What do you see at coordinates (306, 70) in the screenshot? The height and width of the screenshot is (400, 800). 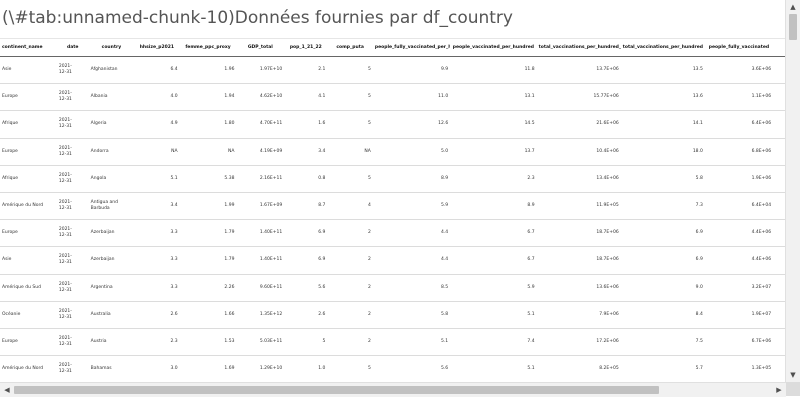 I see `table-cell: 2.1` at bounding box center [306, 70].